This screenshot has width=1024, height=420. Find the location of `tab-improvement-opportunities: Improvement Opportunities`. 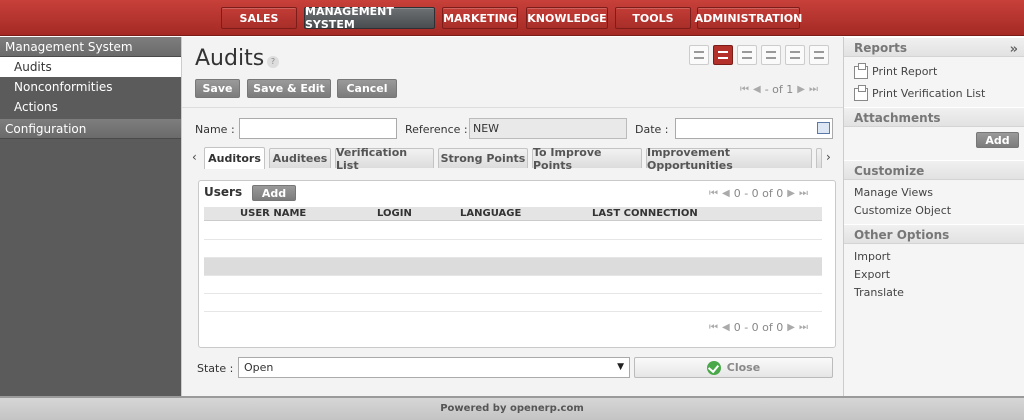

tab-improvement-opportunities: Improvement Opportunities is located at coordinates (729, 159).